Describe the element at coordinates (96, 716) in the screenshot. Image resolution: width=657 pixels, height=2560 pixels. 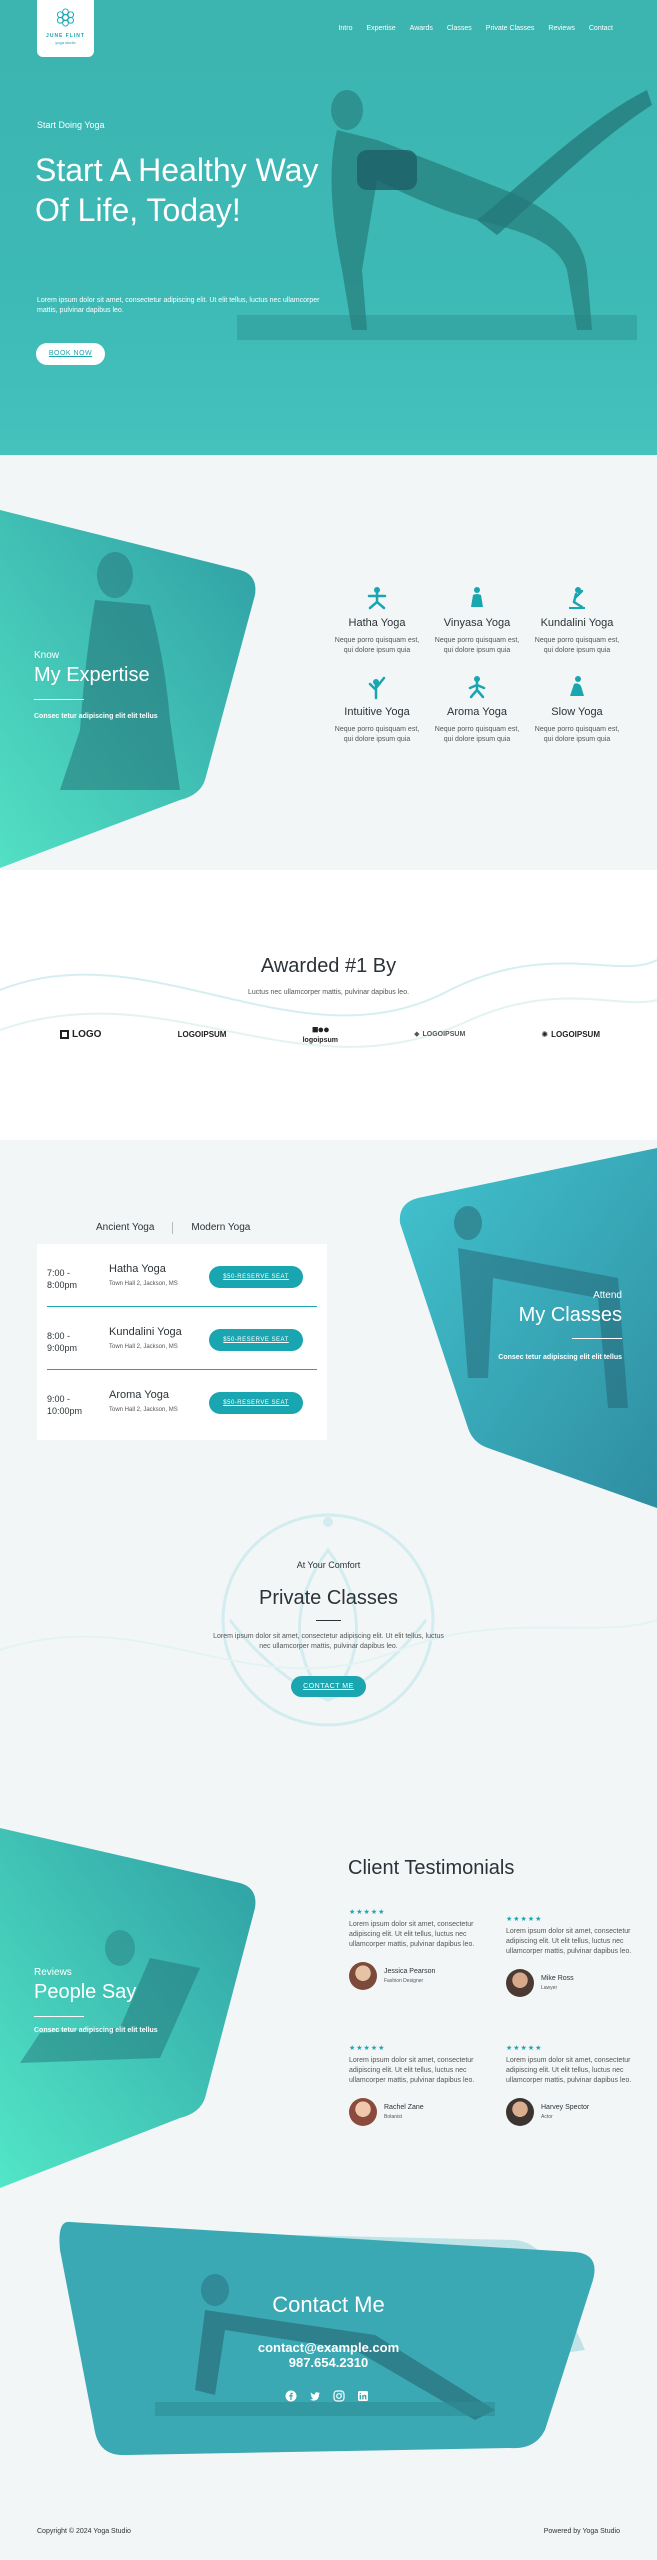
I see `expertise-text: Consec tetur adipiscing elit elit tellus` at that location.